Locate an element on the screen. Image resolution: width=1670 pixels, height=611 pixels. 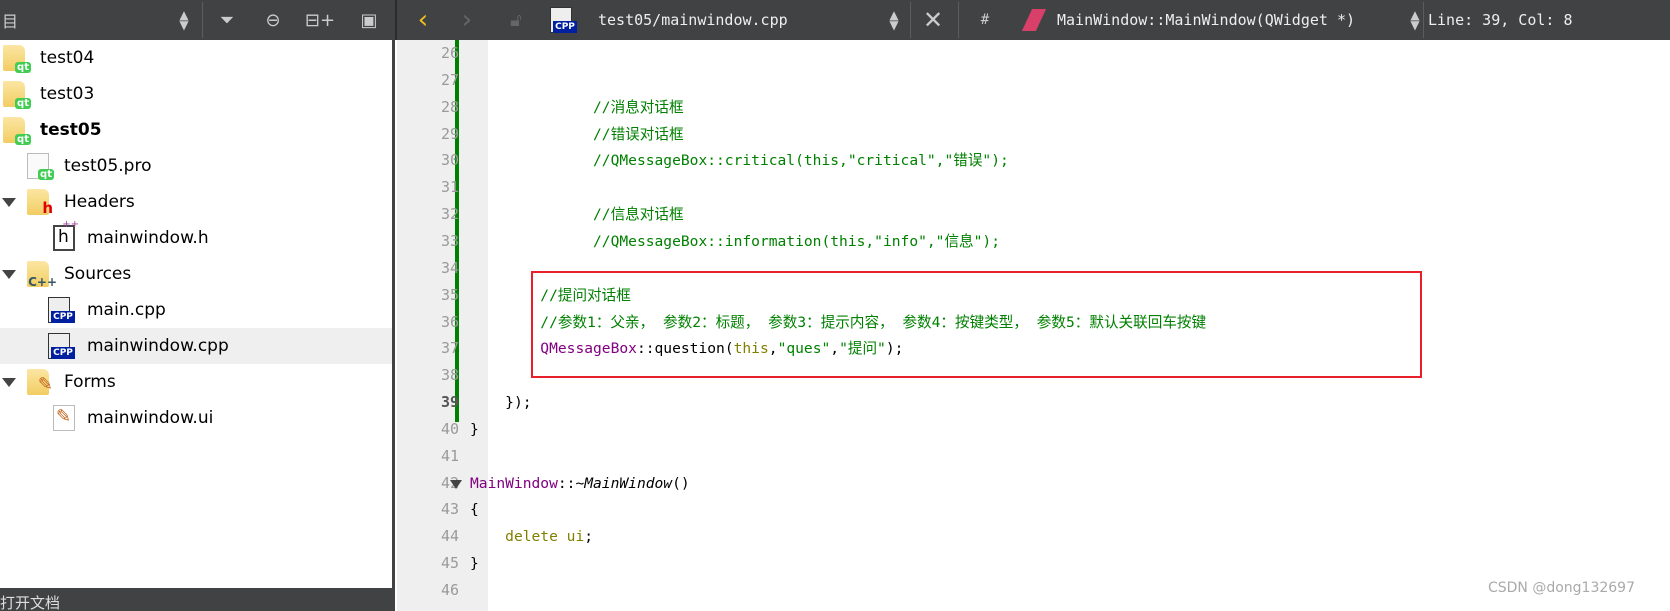
line-number: 45 is located at coordinates (449, 563).